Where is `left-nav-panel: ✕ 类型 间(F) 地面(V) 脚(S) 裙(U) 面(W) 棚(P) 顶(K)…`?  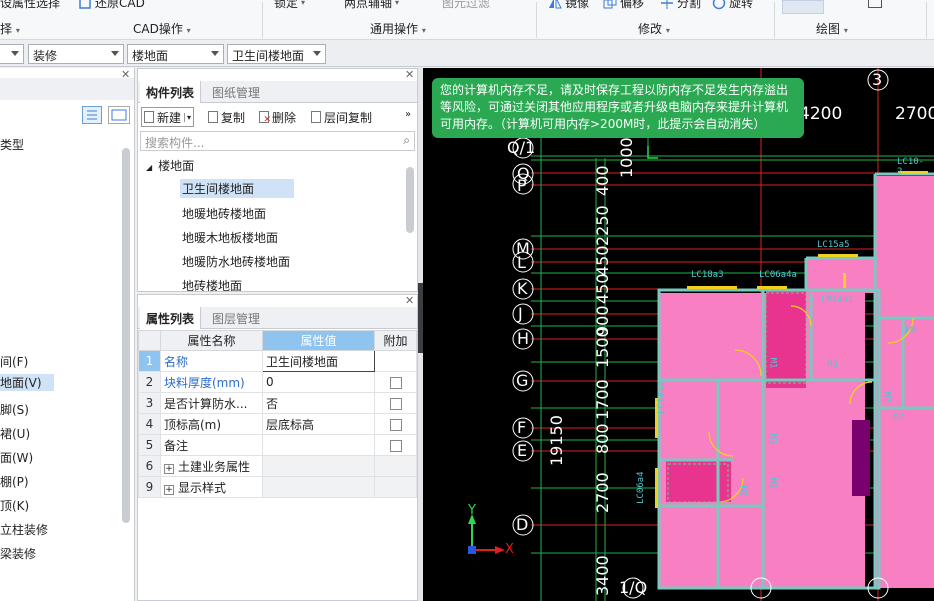
left-nav-panel: ✕ 类型 间(F) 地面(V) 脚(S) 裙(U) 面(W) 棚(P) 顶(K)… is located at coordinates (67, 334).